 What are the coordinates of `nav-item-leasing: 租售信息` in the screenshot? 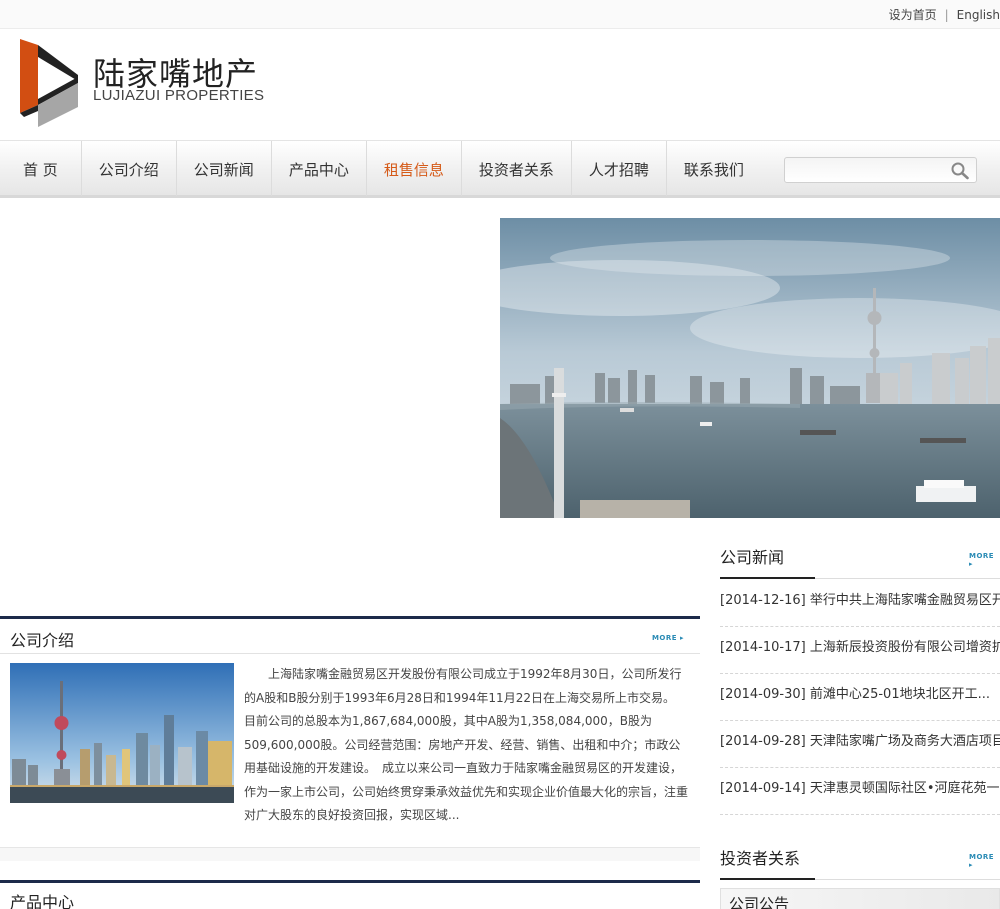 It's located at (414, 168).